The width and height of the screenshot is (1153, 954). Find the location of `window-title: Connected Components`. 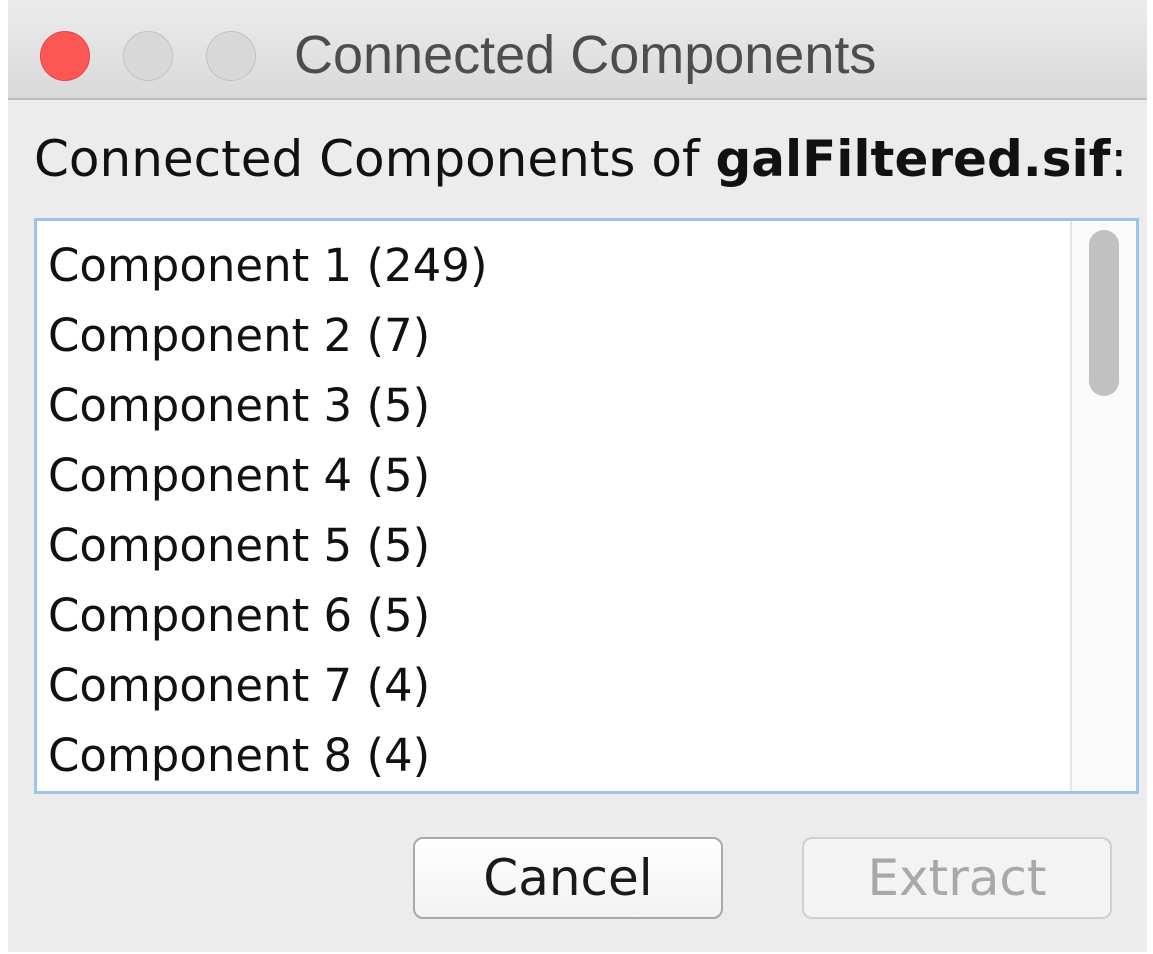

window-title: Connected Components is located at coordinates (585, 55).